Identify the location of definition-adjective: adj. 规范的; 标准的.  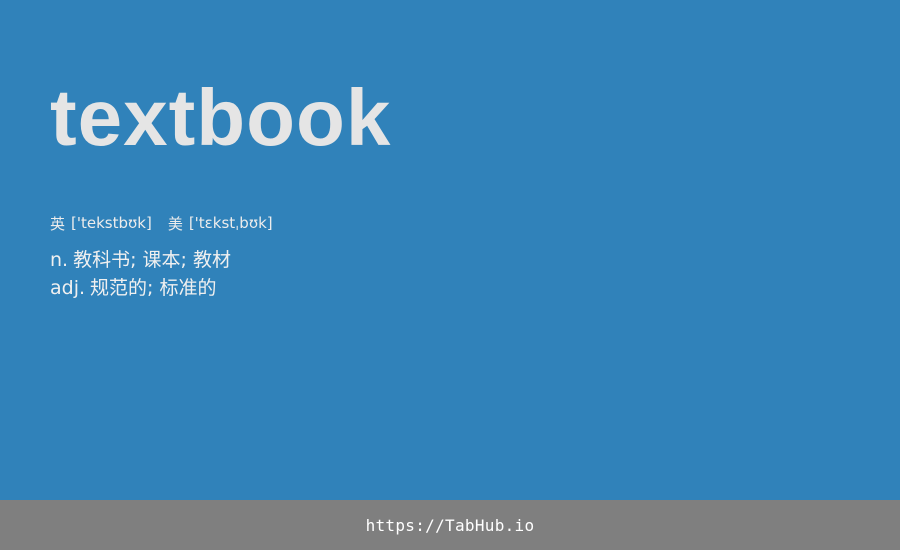
(140, 288).